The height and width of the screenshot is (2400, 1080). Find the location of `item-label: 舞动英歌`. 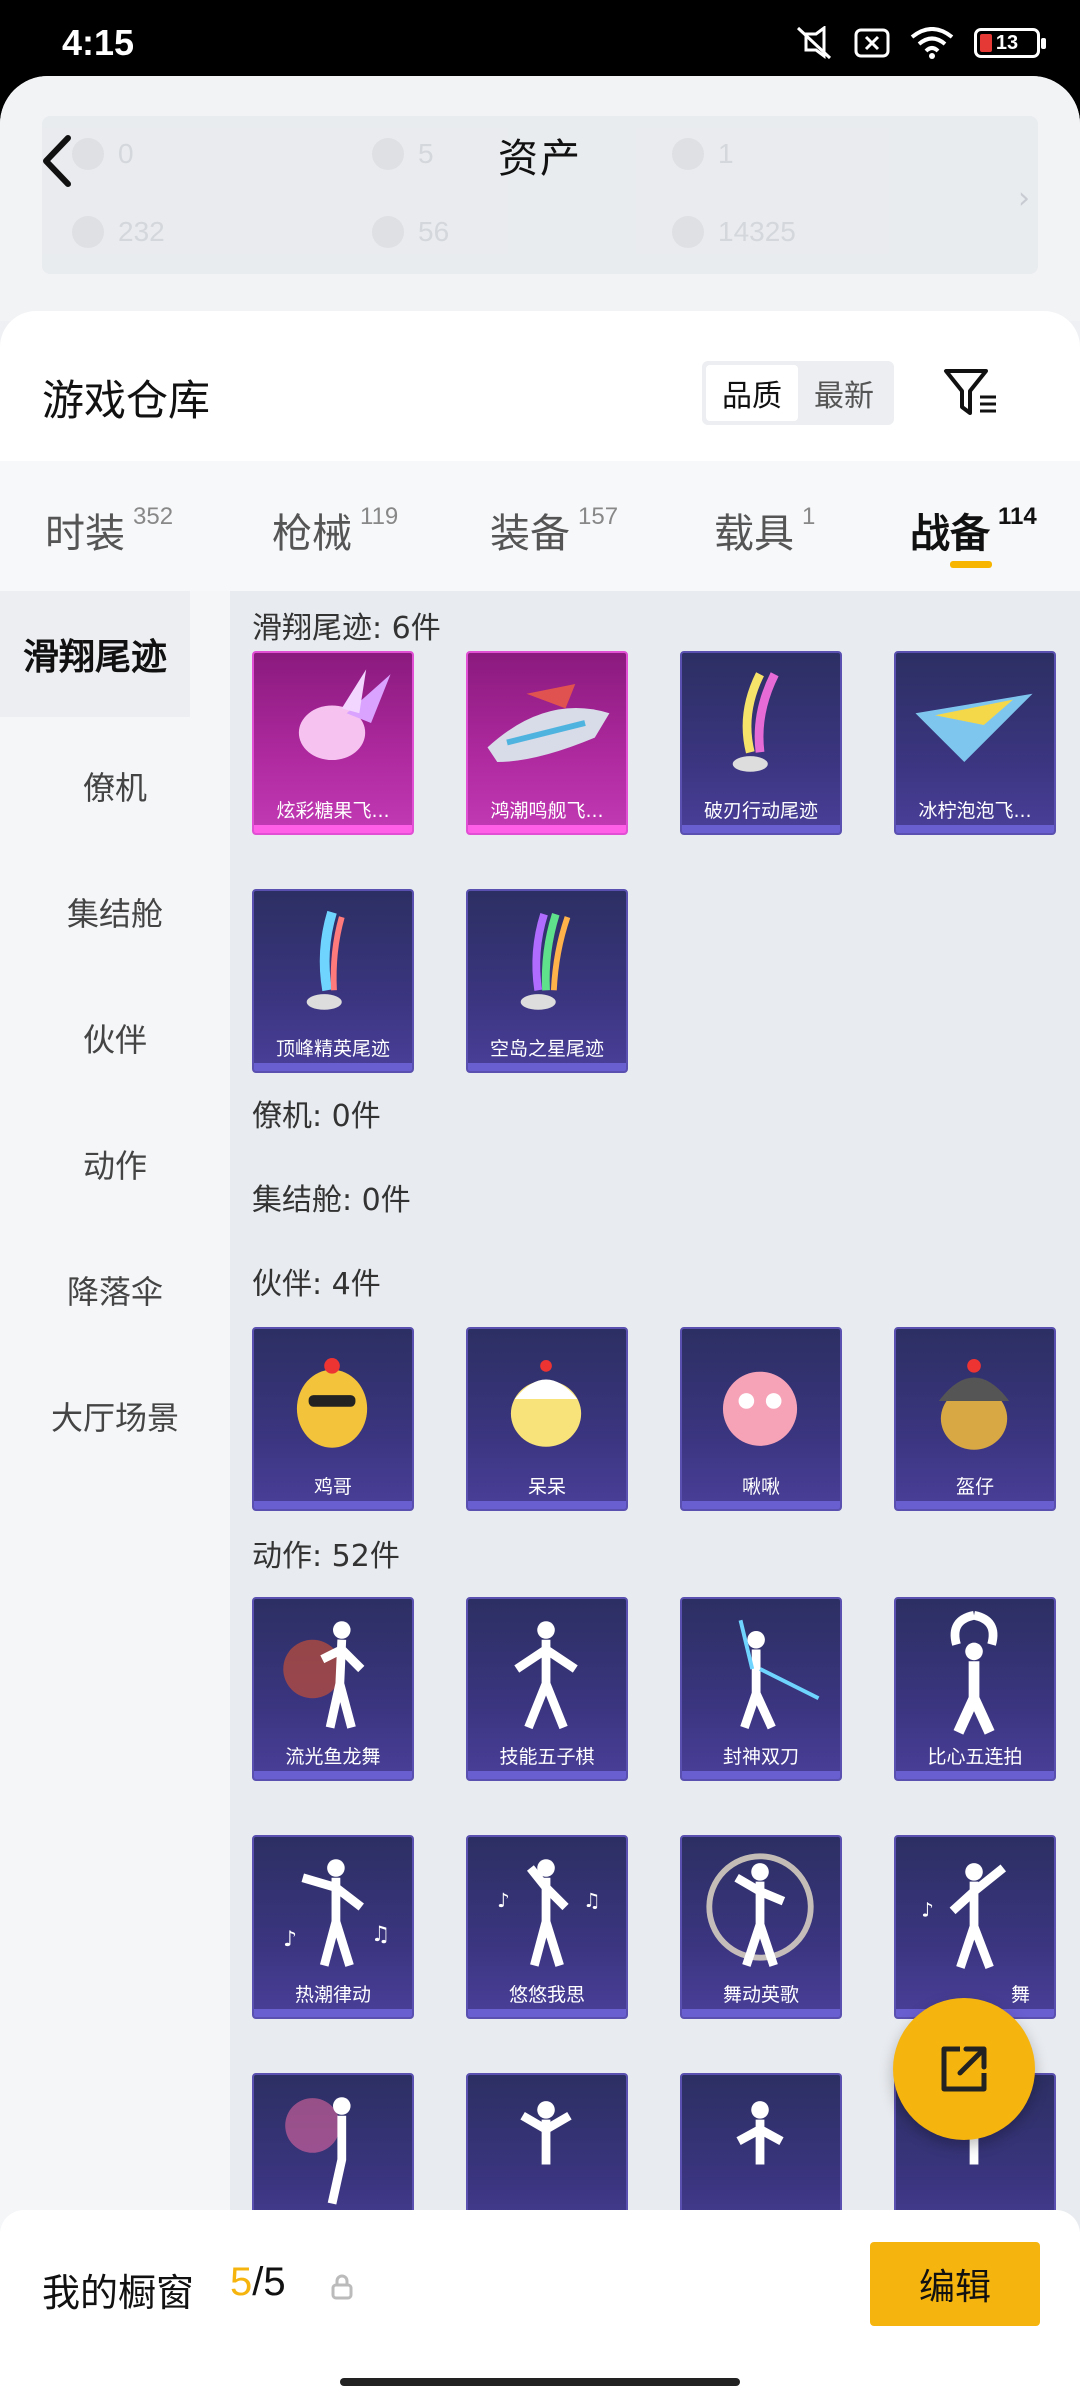

item-label: 舞动英歌 is located at coordinates (760, 1995).